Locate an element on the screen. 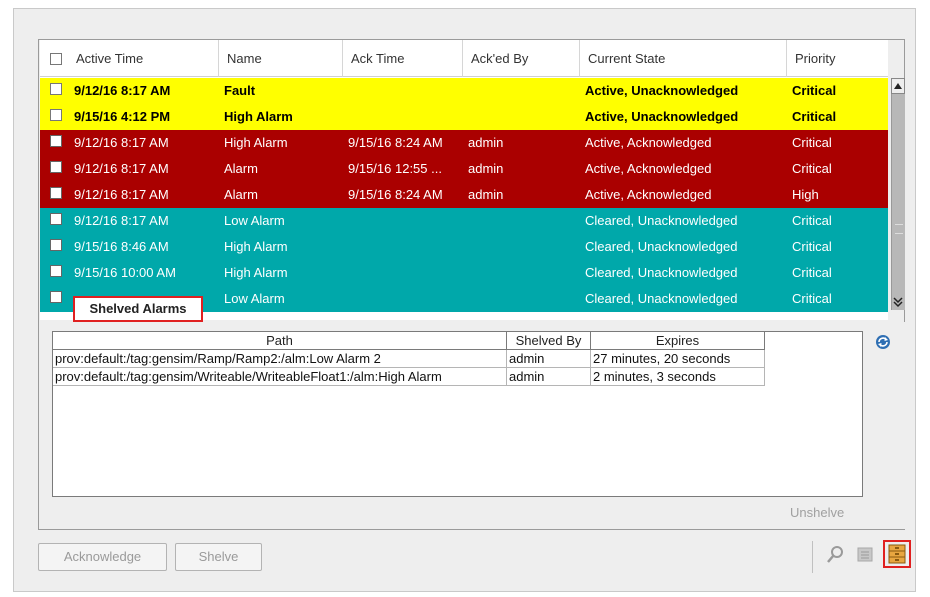 The image size is (930, 597). shelved-alarms-tab: Shelved Alarms is located at coordinates (138, 309).